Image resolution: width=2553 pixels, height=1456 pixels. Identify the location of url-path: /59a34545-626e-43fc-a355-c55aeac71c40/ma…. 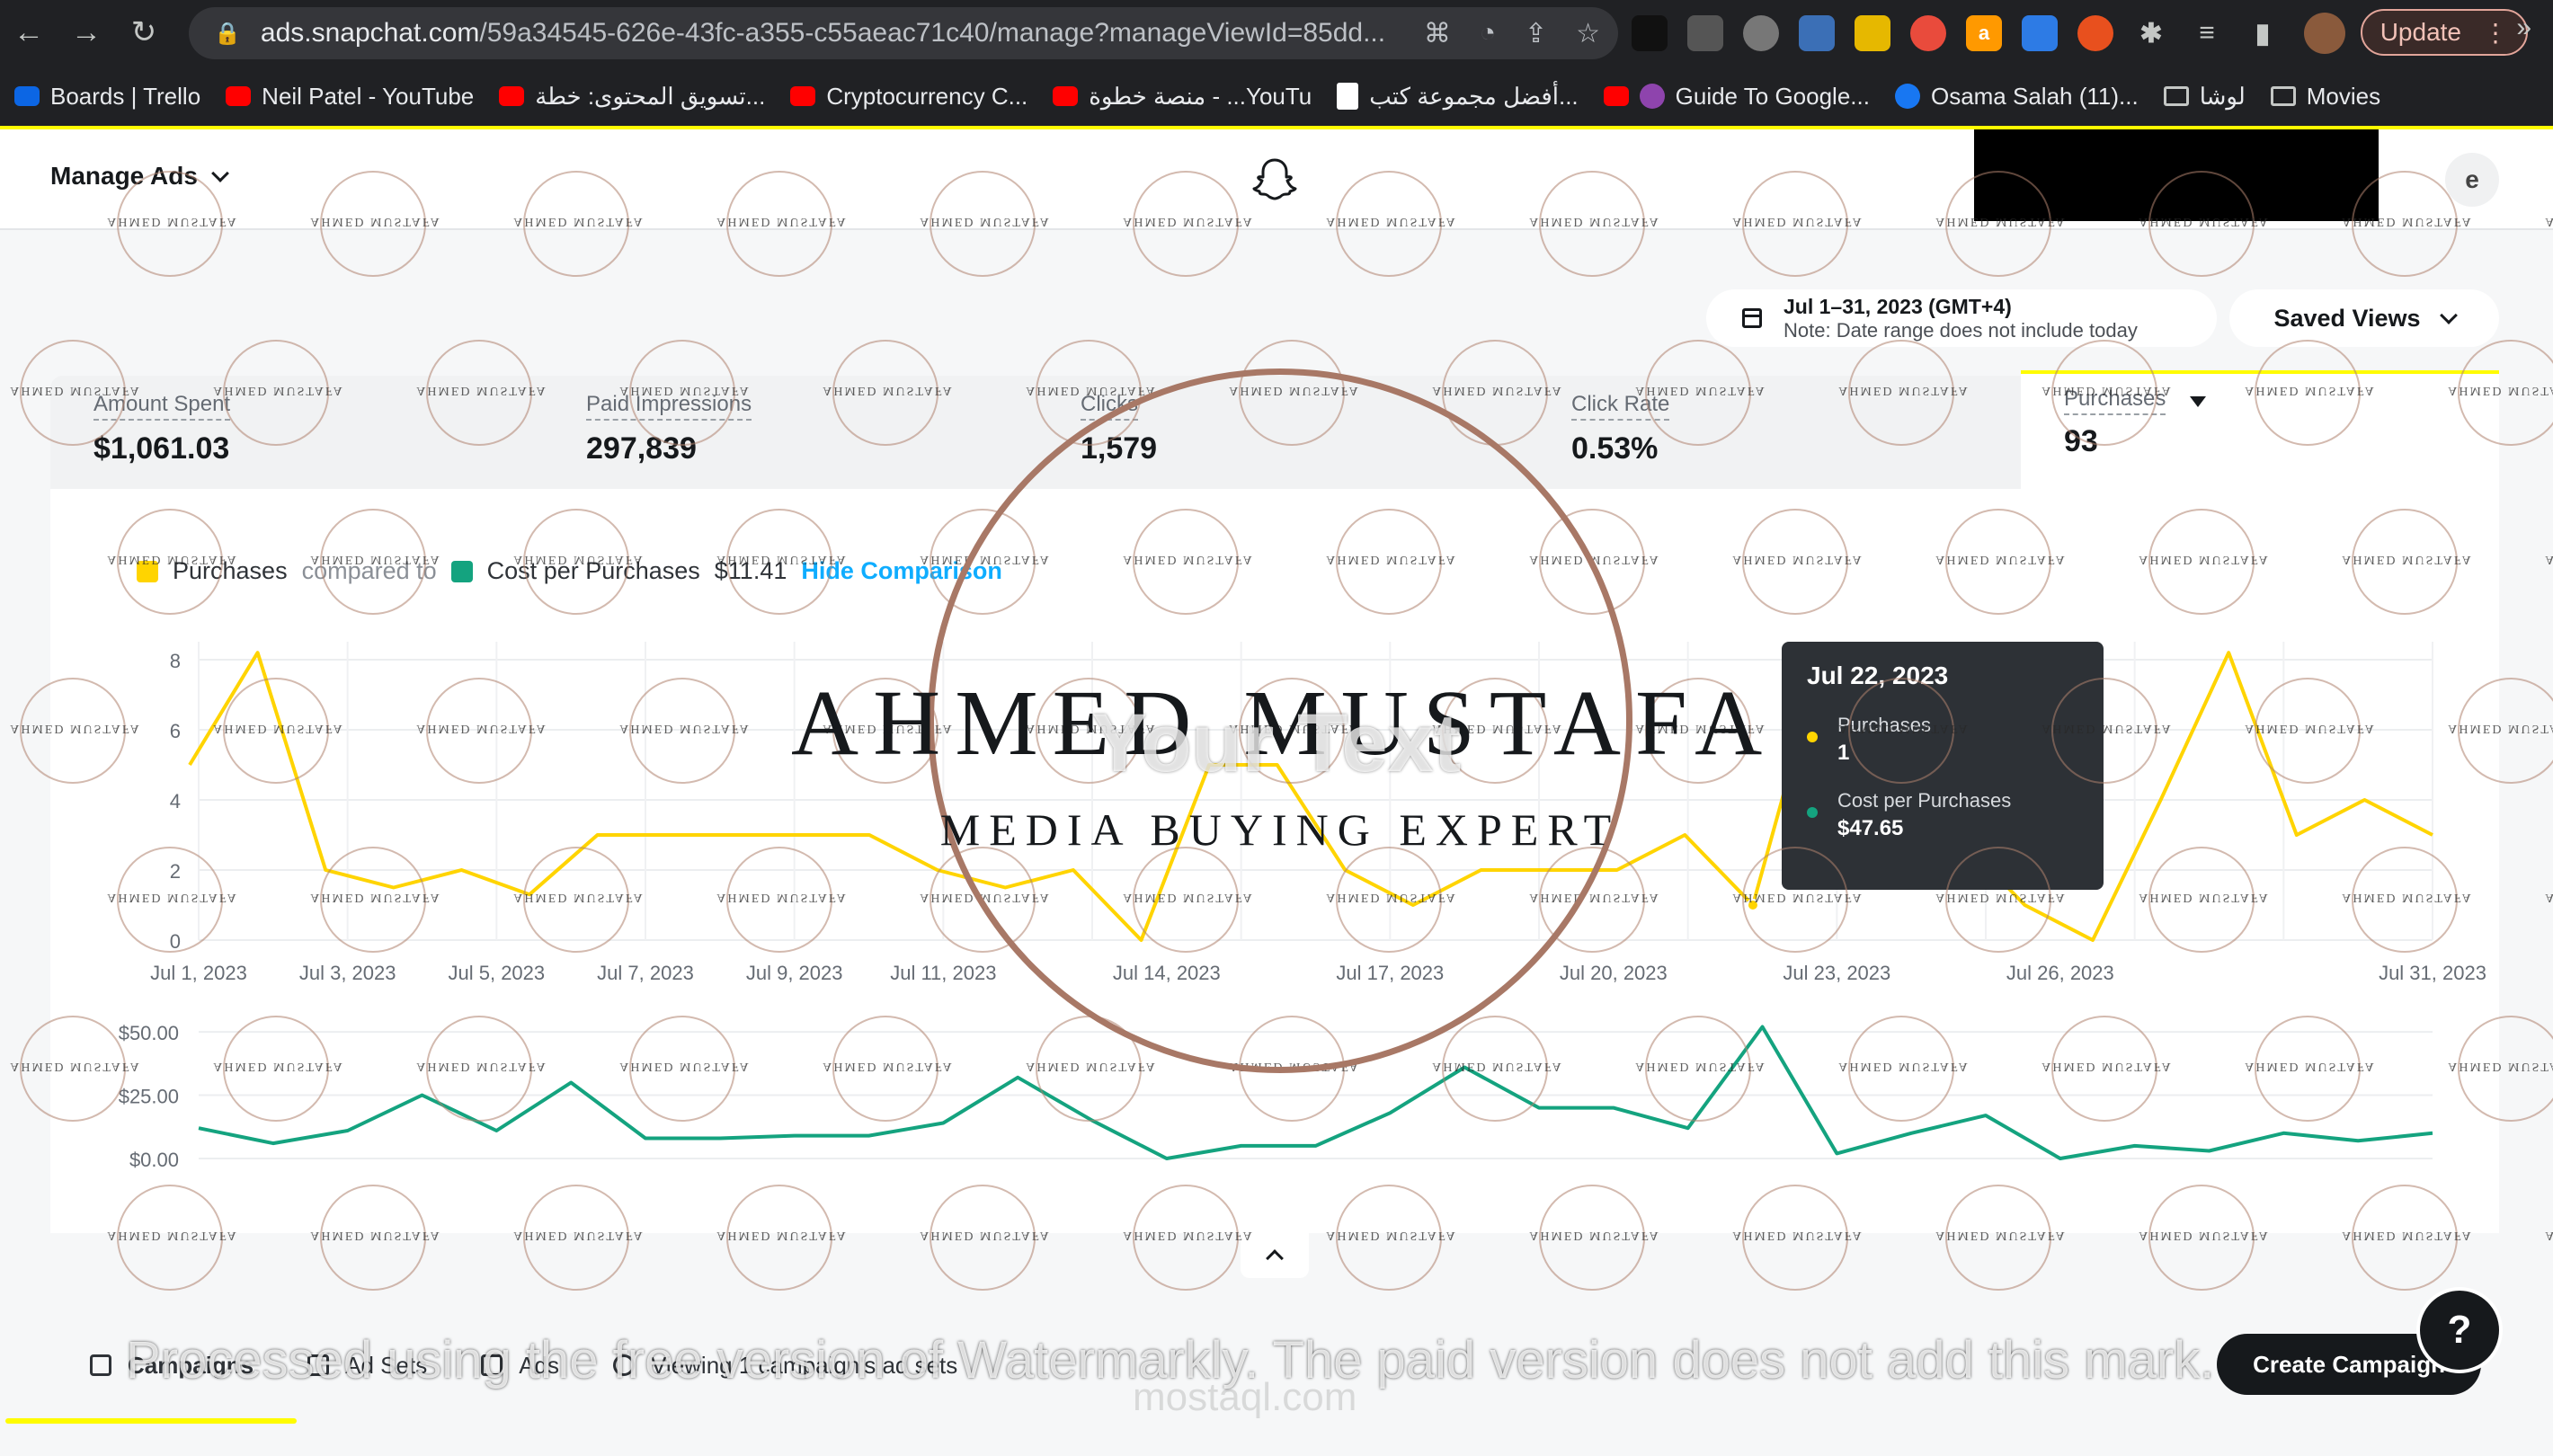
(933, 33).